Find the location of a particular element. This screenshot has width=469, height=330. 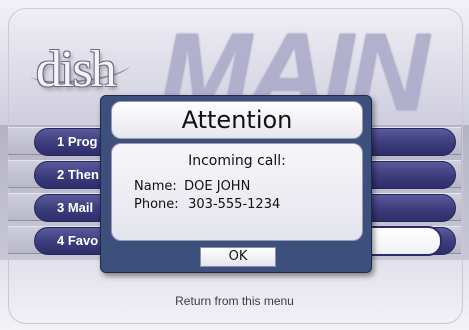

dialog-title: Attention is located at coordinates (237, 120).